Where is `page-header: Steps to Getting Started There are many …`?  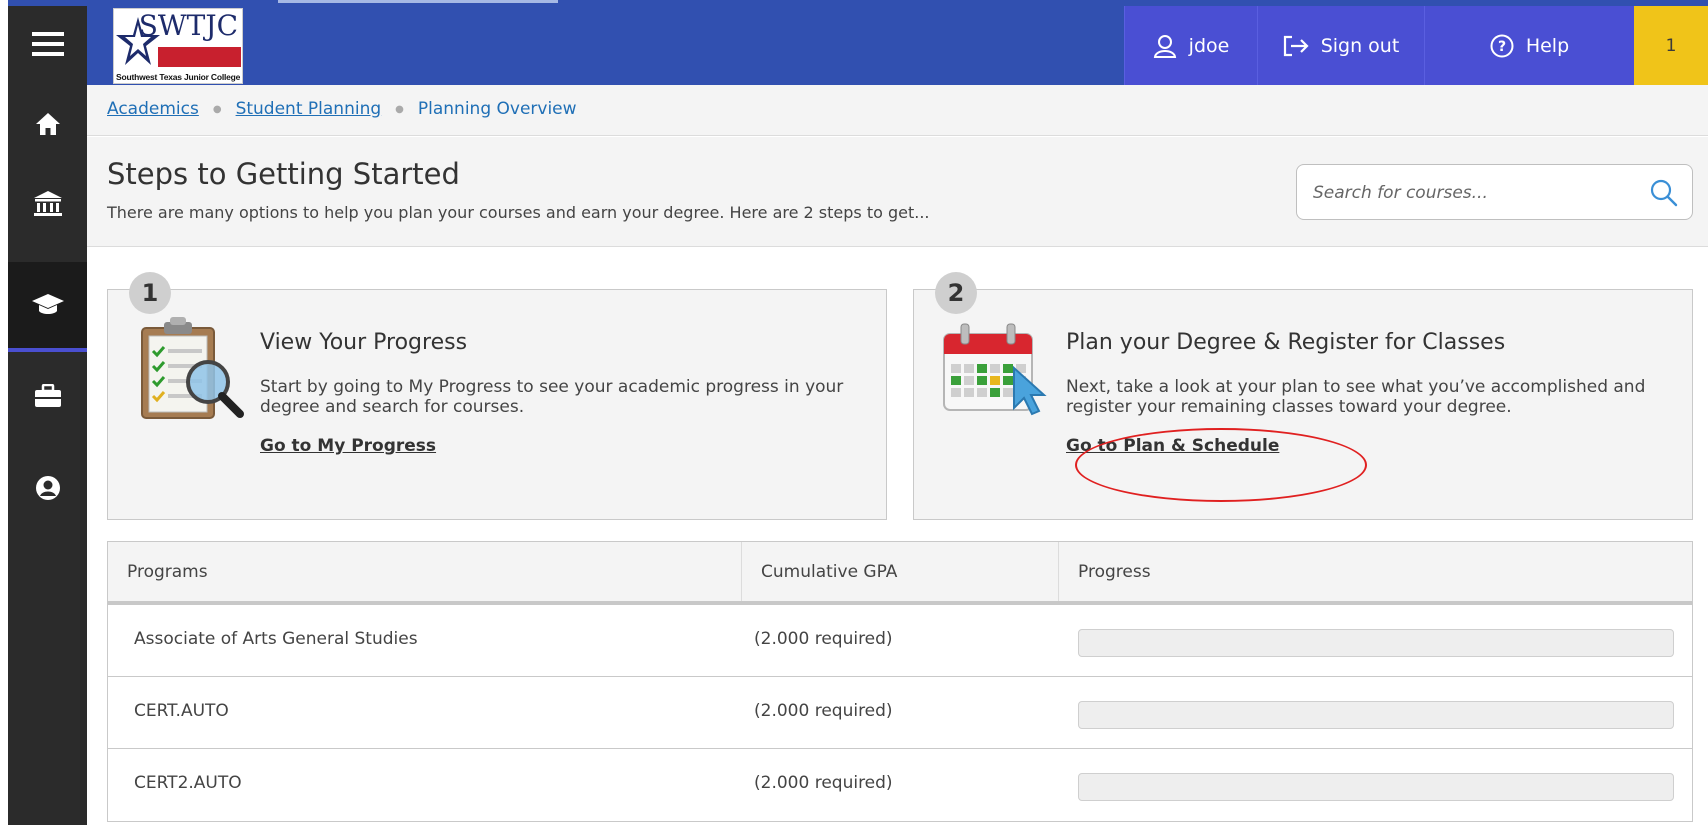
page-header: Steps to Getting Started There are many … is located at coordinates (897, 192).